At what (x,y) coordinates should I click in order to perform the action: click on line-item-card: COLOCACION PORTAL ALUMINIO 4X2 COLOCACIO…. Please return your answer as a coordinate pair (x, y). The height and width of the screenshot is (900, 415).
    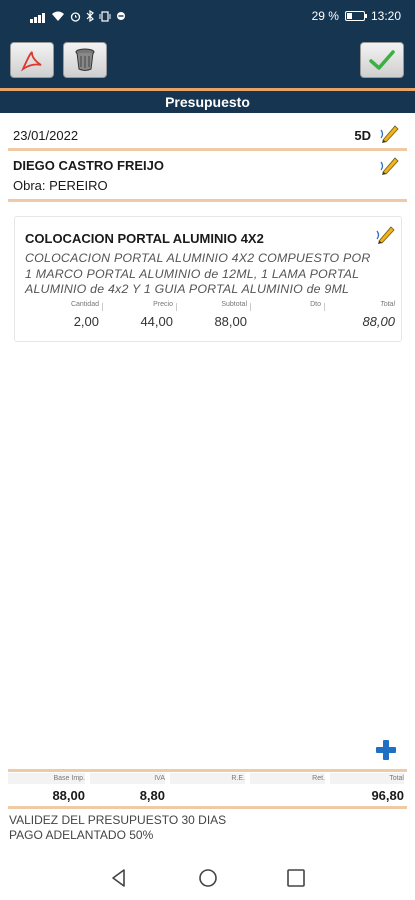
    Looking at the image, I should click on (208, 279).